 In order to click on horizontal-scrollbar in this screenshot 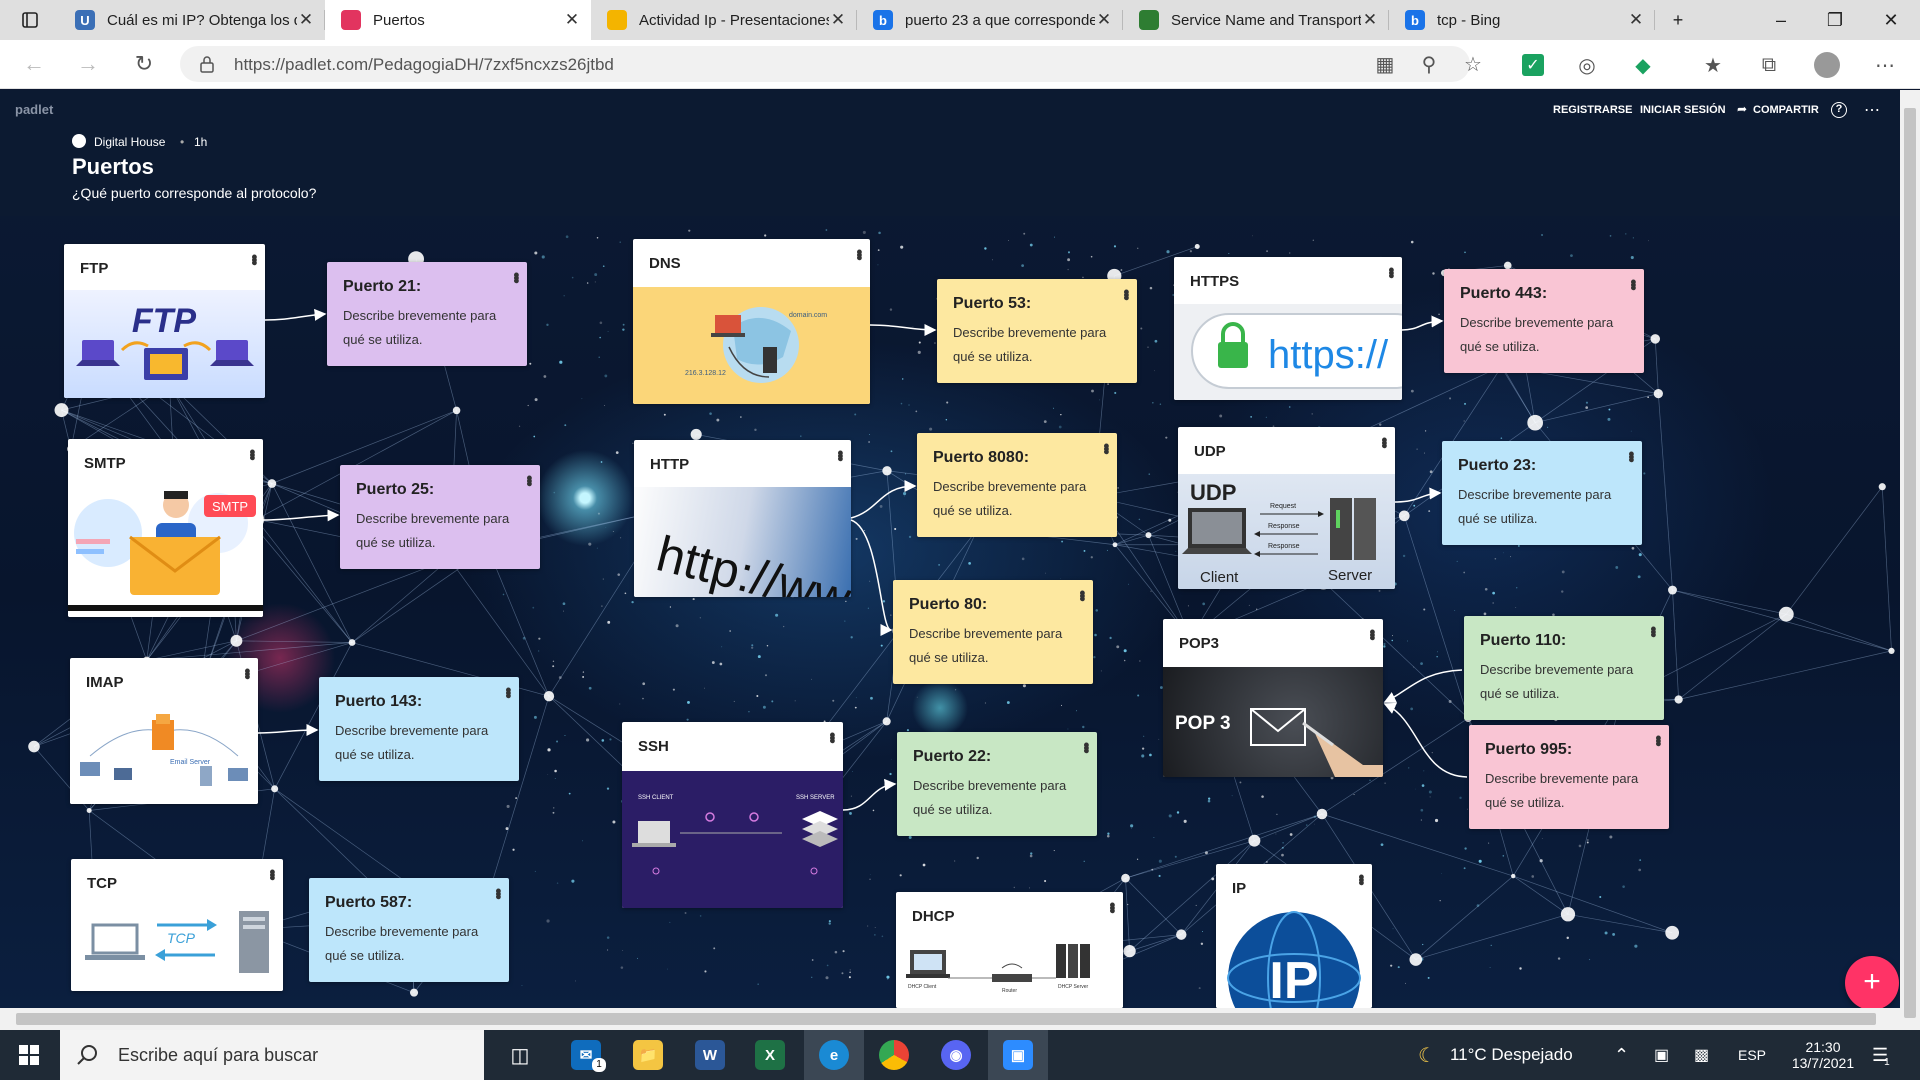, I will do `click(950, 1019)`.